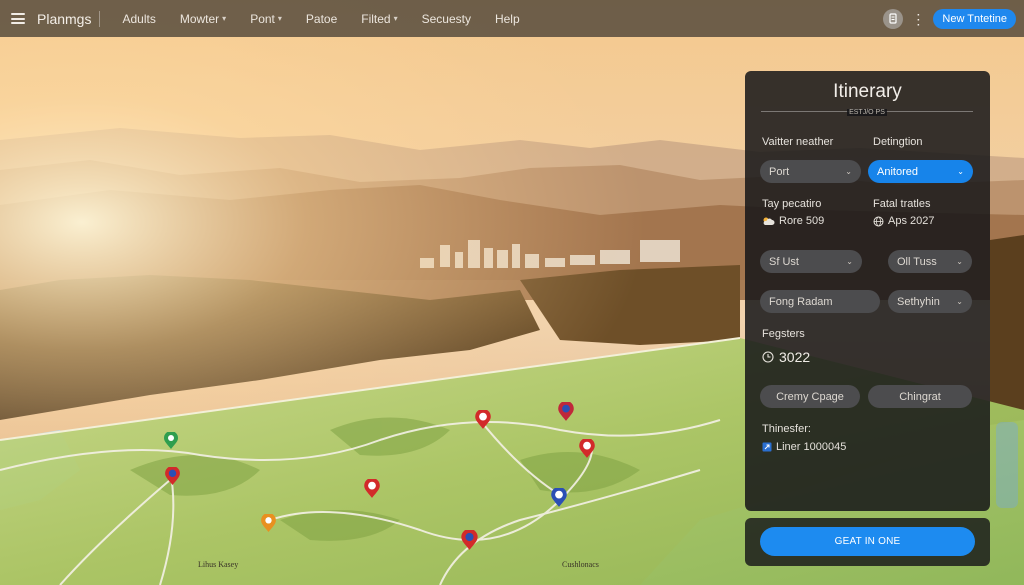  I want to click on field-fong-radam: Fong Radam, so click(820, 301).